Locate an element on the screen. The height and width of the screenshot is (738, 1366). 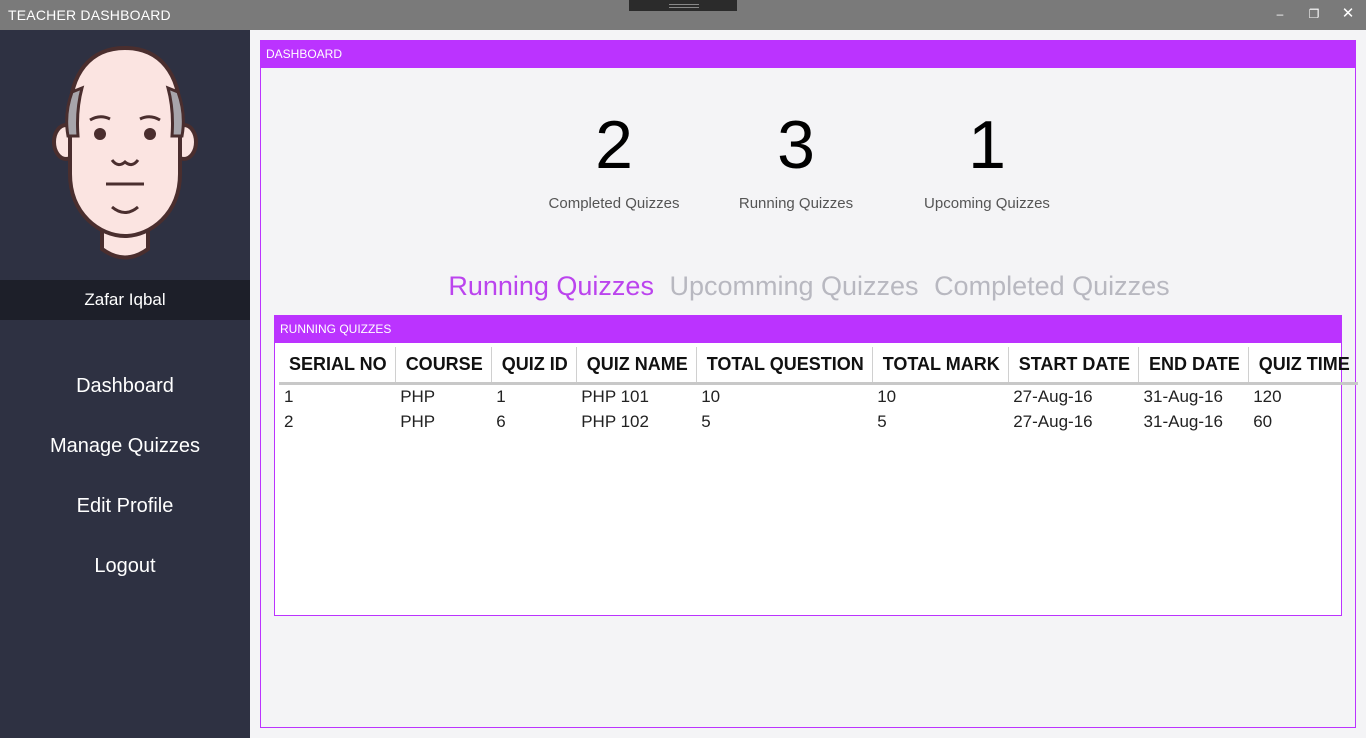
column-header: START DATE is located at coordinates (1074, 366).